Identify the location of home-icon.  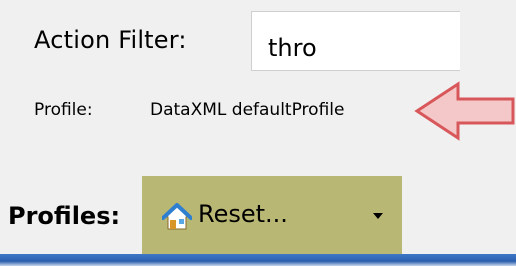
(177, 216).